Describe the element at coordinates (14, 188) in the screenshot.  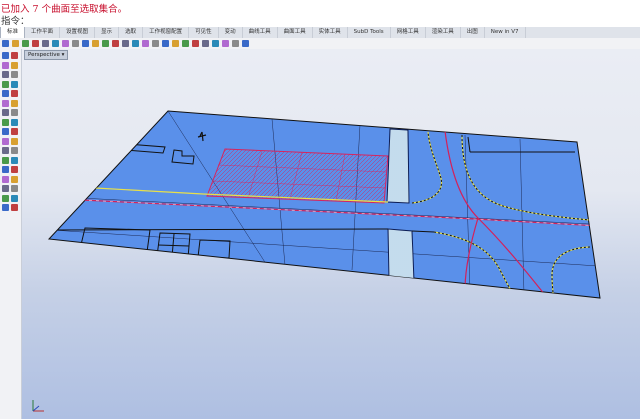
I see `array-icon` at that location.